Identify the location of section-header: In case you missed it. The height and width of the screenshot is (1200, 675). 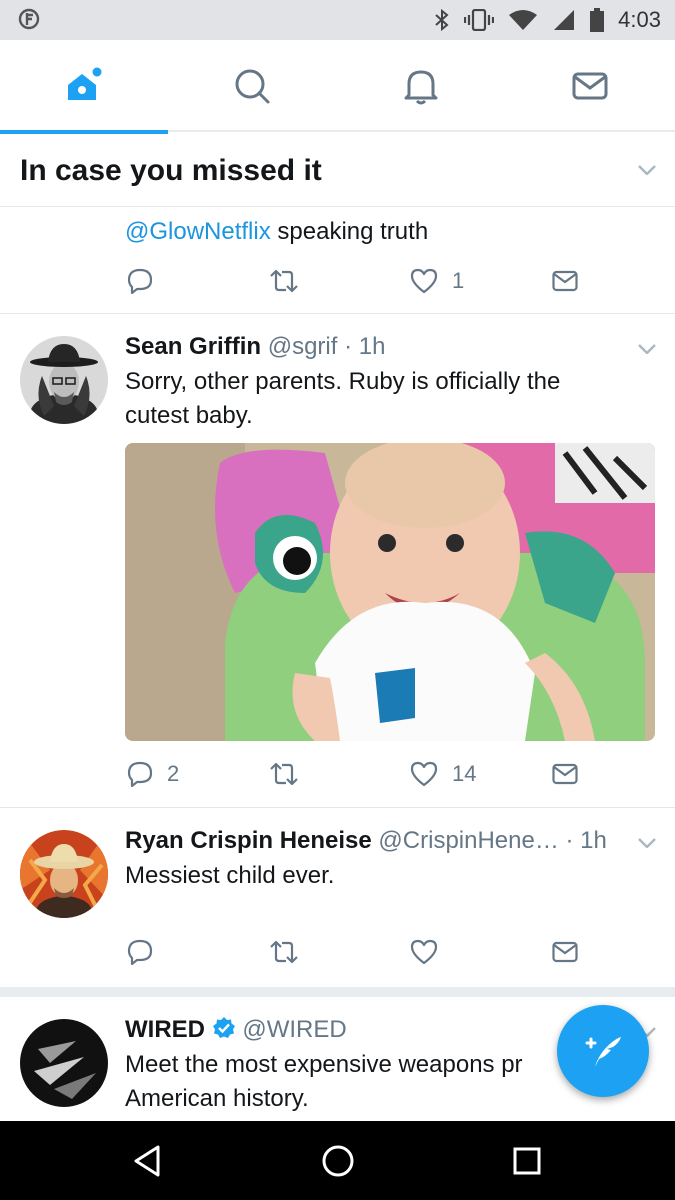
(337, 170).